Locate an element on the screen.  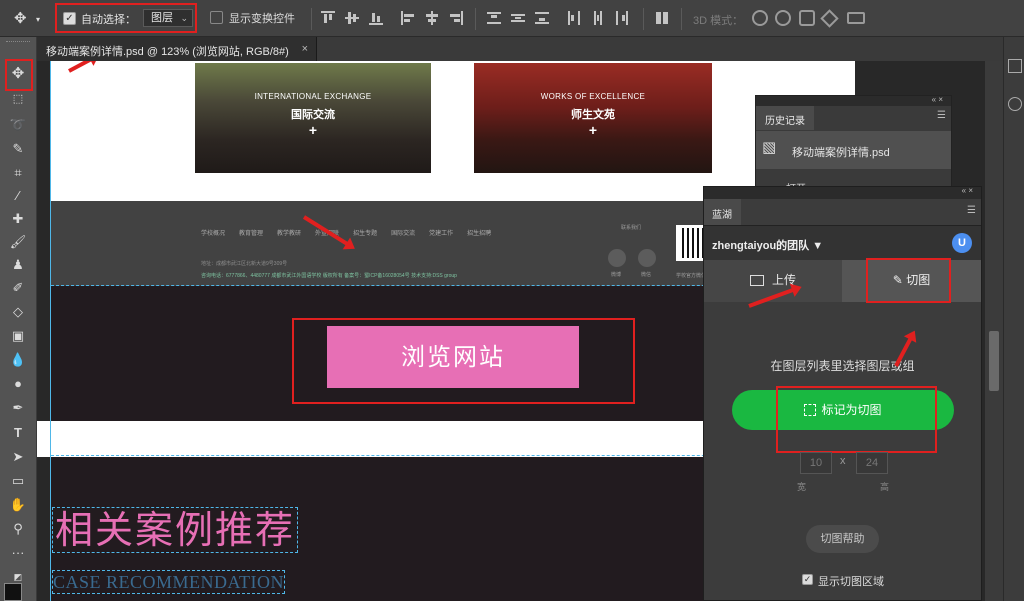
move-tool-preset-icon: ✥ ▾ is located at coordinates (29, 19).